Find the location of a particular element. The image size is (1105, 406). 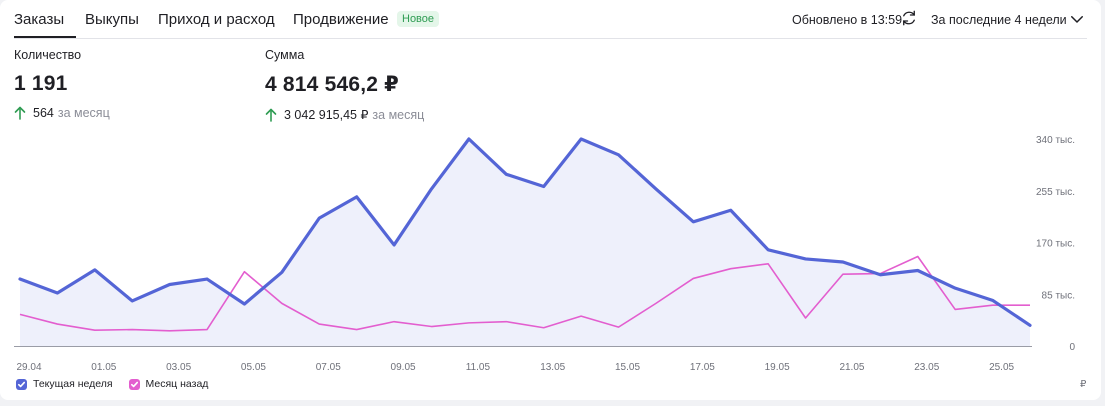

legend-item-previous: Месяц назад is located at coordinates (168, 384).